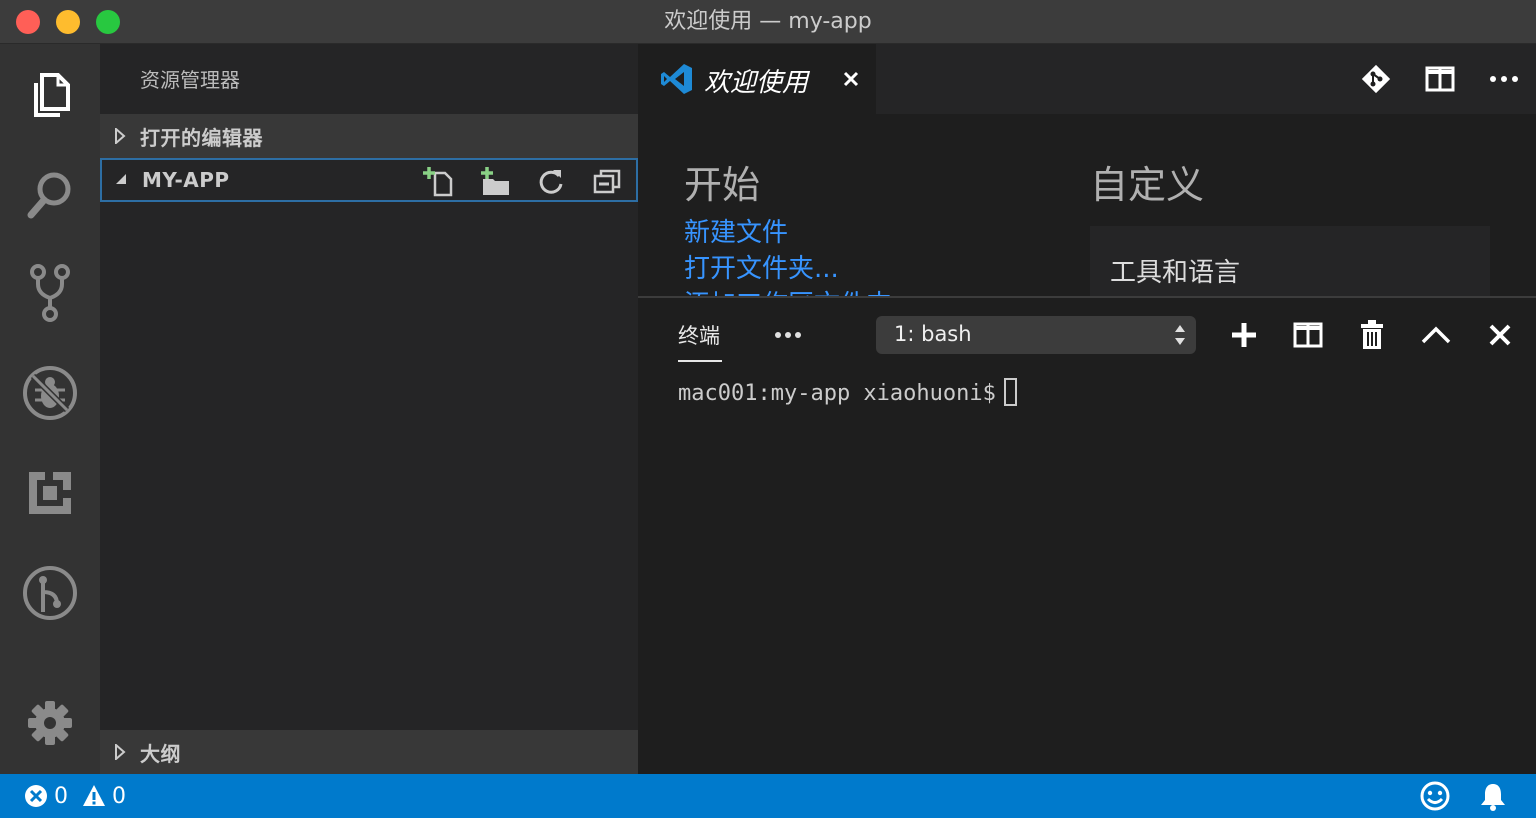 Image resolution: width=1536 pixels, height=818 pixels. I want to click on extensions-icon, so click(50, 493).